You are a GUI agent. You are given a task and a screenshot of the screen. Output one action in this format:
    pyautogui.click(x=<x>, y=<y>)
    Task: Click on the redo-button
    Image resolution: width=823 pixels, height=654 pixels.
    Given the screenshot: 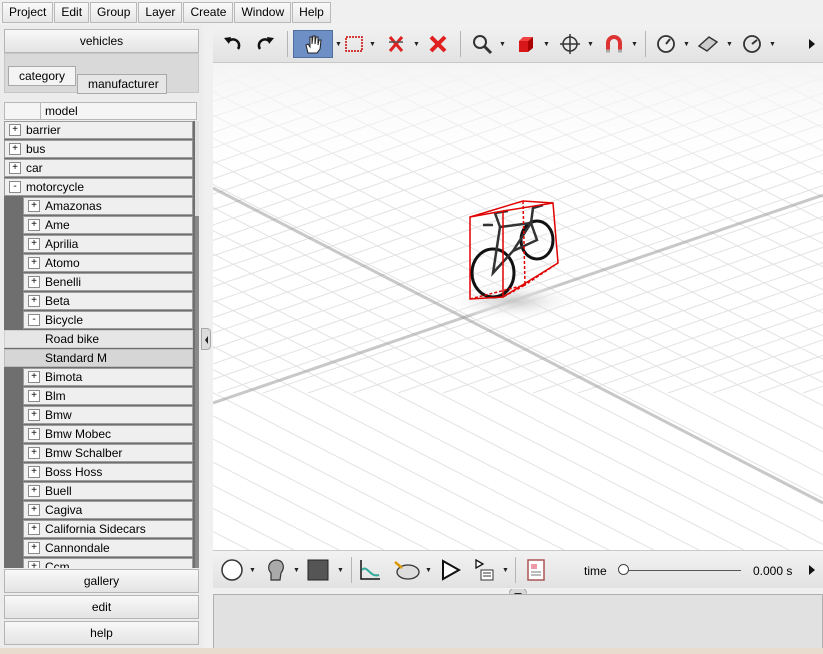 What is the action you would take?
    pyautogui.click(x=266, y=44)
    